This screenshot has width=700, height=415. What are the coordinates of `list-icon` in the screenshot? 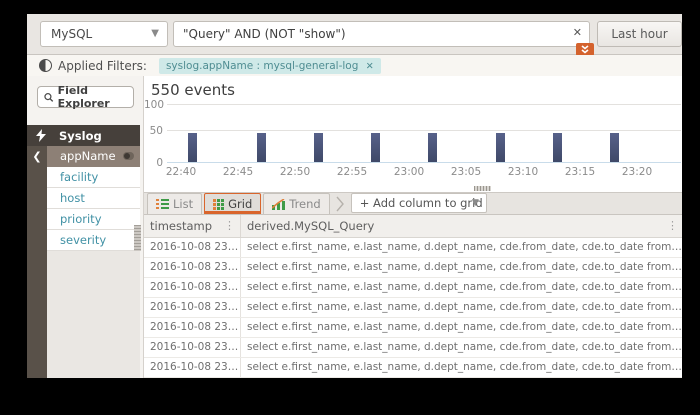 It's located at (162, 204).